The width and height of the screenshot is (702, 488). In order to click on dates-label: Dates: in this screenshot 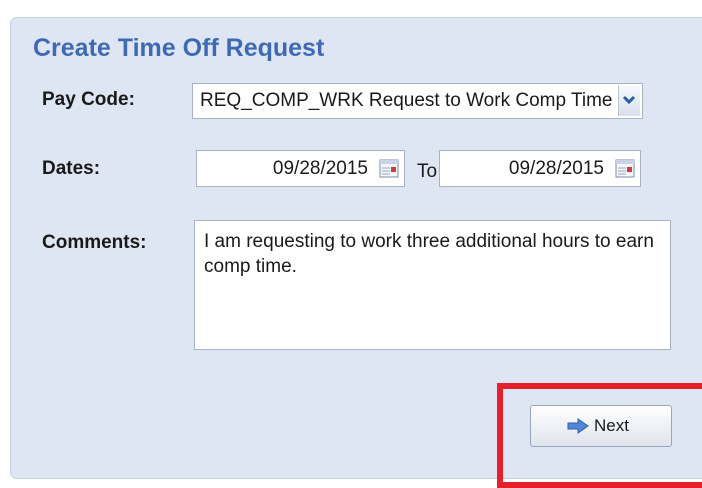, I will do `click(71, 168)`.